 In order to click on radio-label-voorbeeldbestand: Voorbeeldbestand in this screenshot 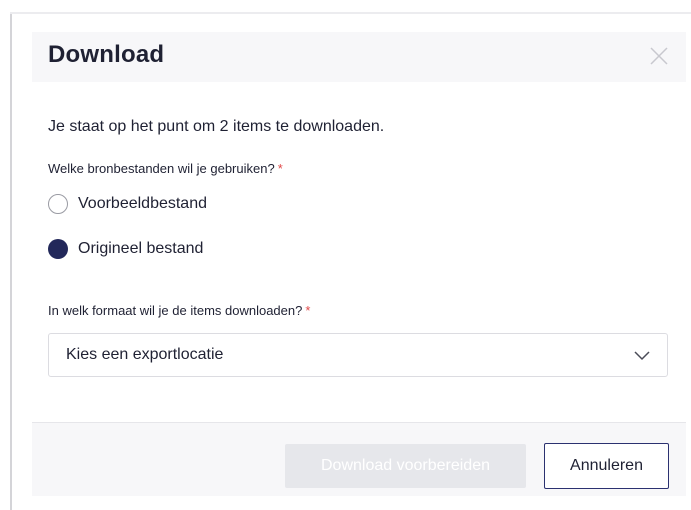, I will do `click(142, 203)`.